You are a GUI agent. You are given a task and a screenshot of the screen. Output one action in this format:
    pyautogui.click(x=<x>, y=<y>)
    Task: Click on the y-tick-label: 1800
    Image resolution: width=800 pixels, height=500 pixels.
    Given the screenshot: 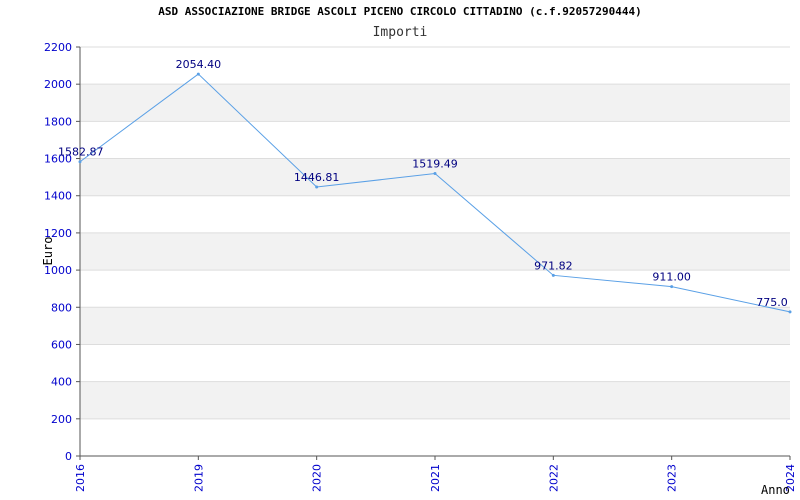 What is the action you would take?
    pyautogui.click(x=58, y=121)
    